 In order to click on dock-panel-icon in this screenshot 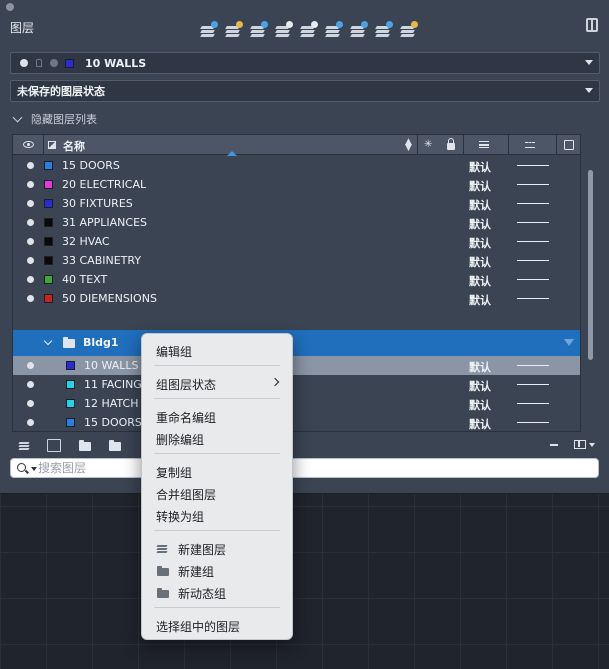, I will do `click(592, 25)`.